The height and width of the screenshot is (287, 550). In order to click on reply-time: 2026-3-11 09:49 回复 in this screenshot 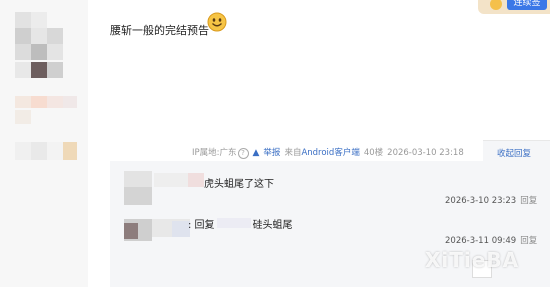, I will do `click(491, 240)`.